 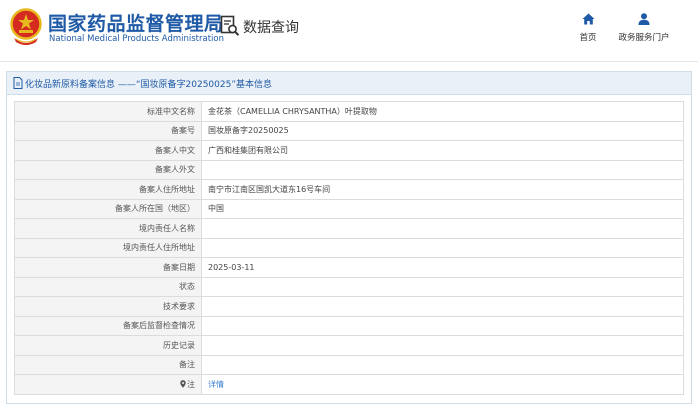 What do you see at coordinates (108, 169) in the screenshot?
I see `field-label: 备案人外文` at bounding box center [108, 169].